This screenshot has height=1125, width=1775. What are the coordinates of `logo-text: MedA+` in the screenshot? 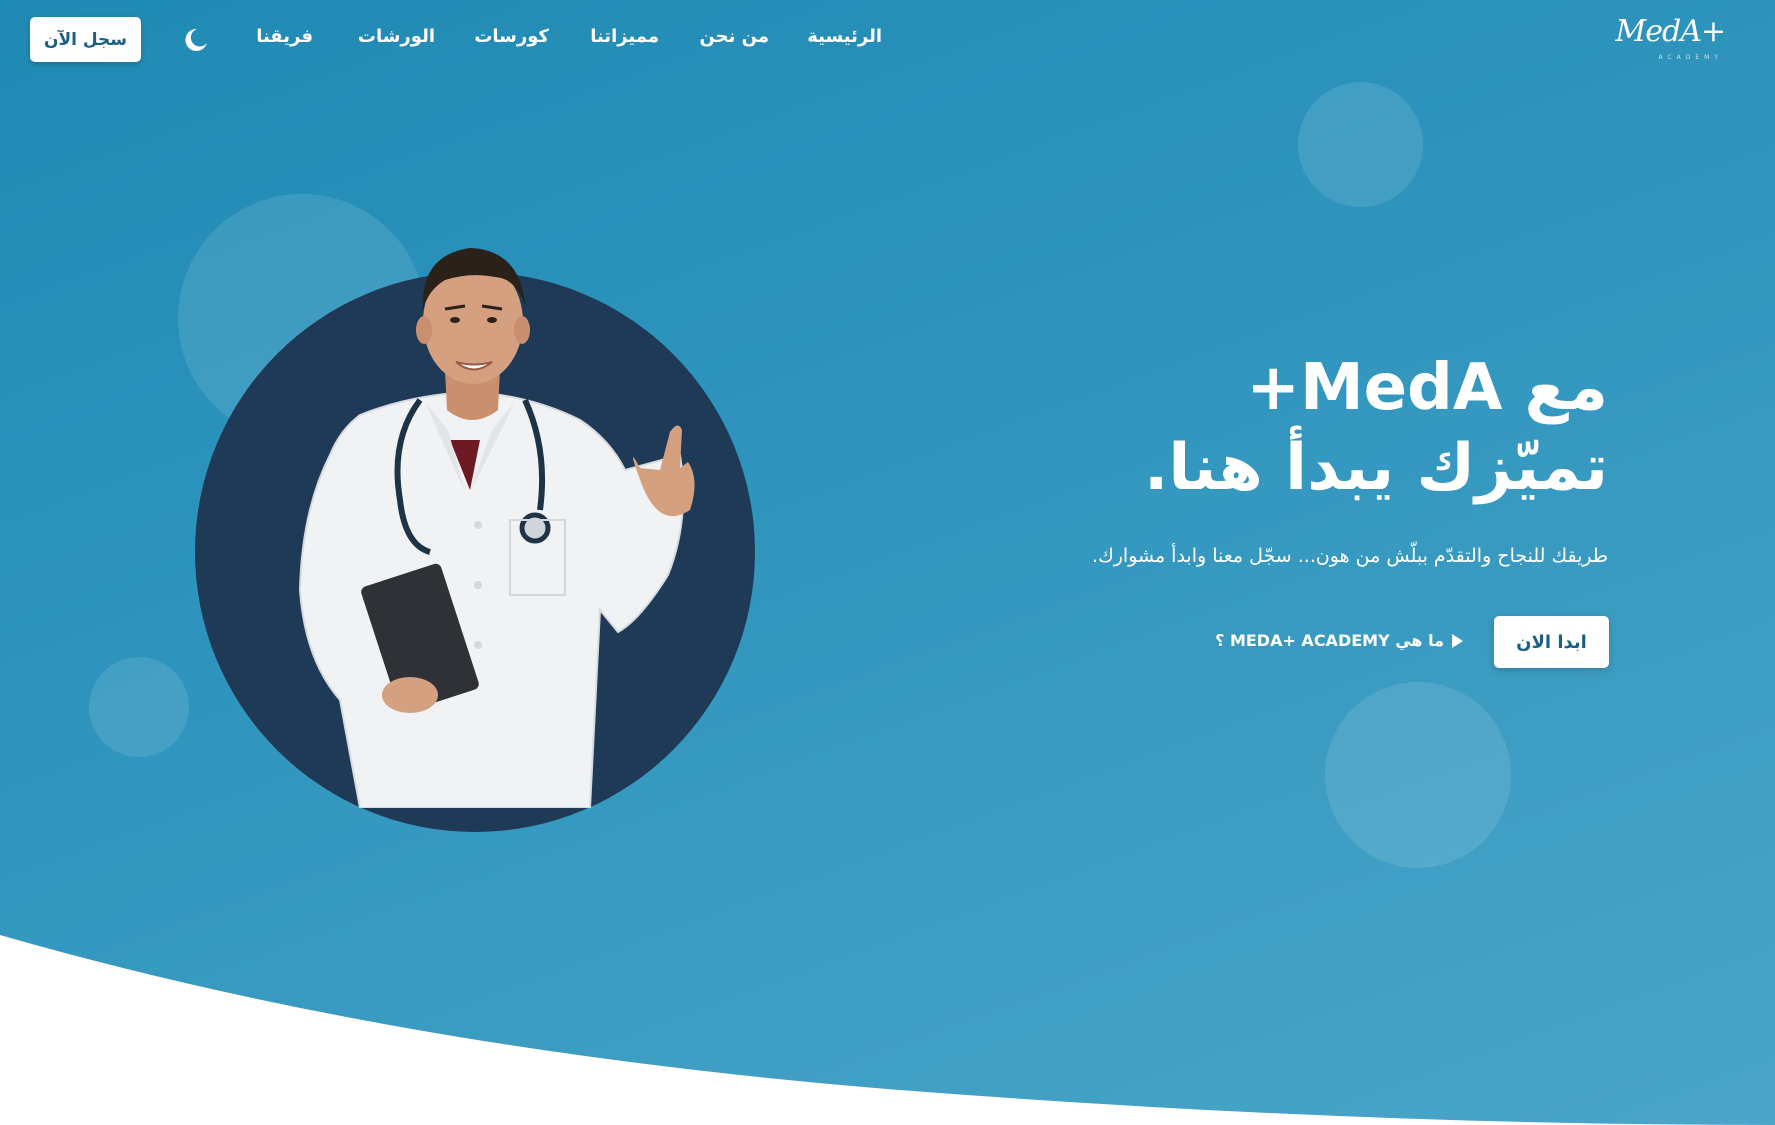 It's located at (1670, 31).